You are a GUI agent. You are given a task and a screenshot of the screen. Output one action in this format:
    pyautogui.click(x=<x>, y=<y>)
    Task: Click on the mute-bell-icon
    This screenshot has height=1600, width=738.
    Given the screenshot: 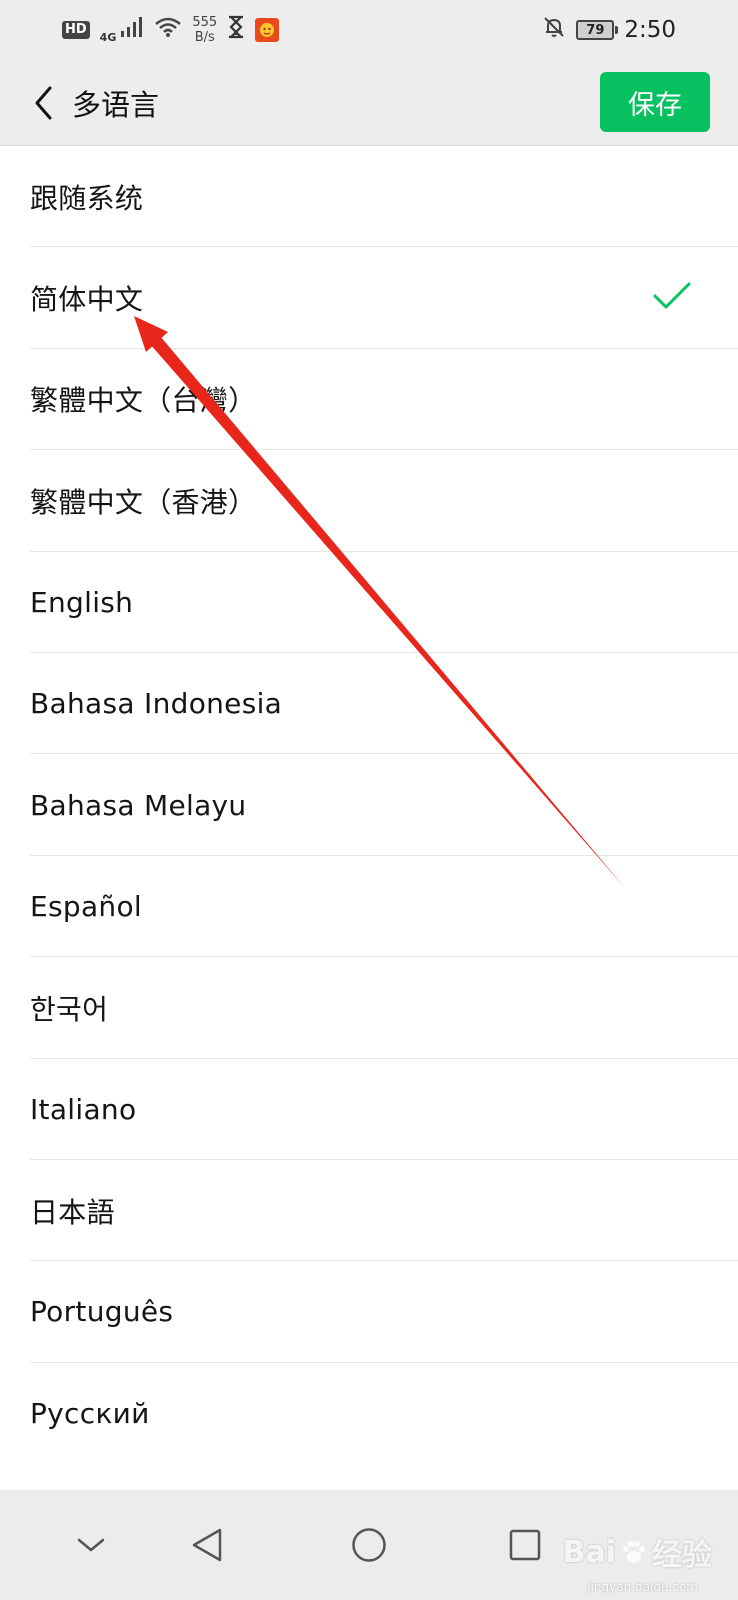 What is the action you would take?
    pyautogui.click(x=554, y=30)
    